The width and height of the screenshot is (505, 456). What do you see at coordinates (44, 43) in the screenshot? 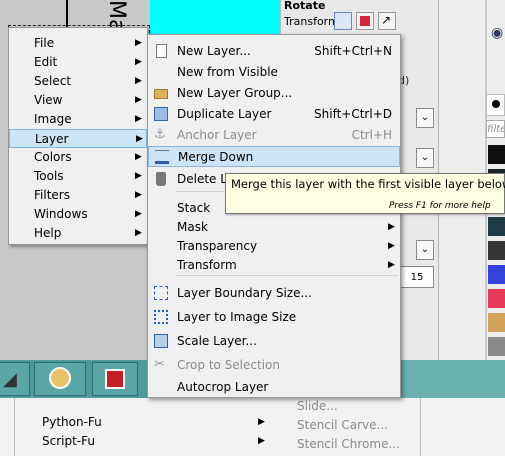
I see `menu-item-label: File` at bounding box center [44, 43].